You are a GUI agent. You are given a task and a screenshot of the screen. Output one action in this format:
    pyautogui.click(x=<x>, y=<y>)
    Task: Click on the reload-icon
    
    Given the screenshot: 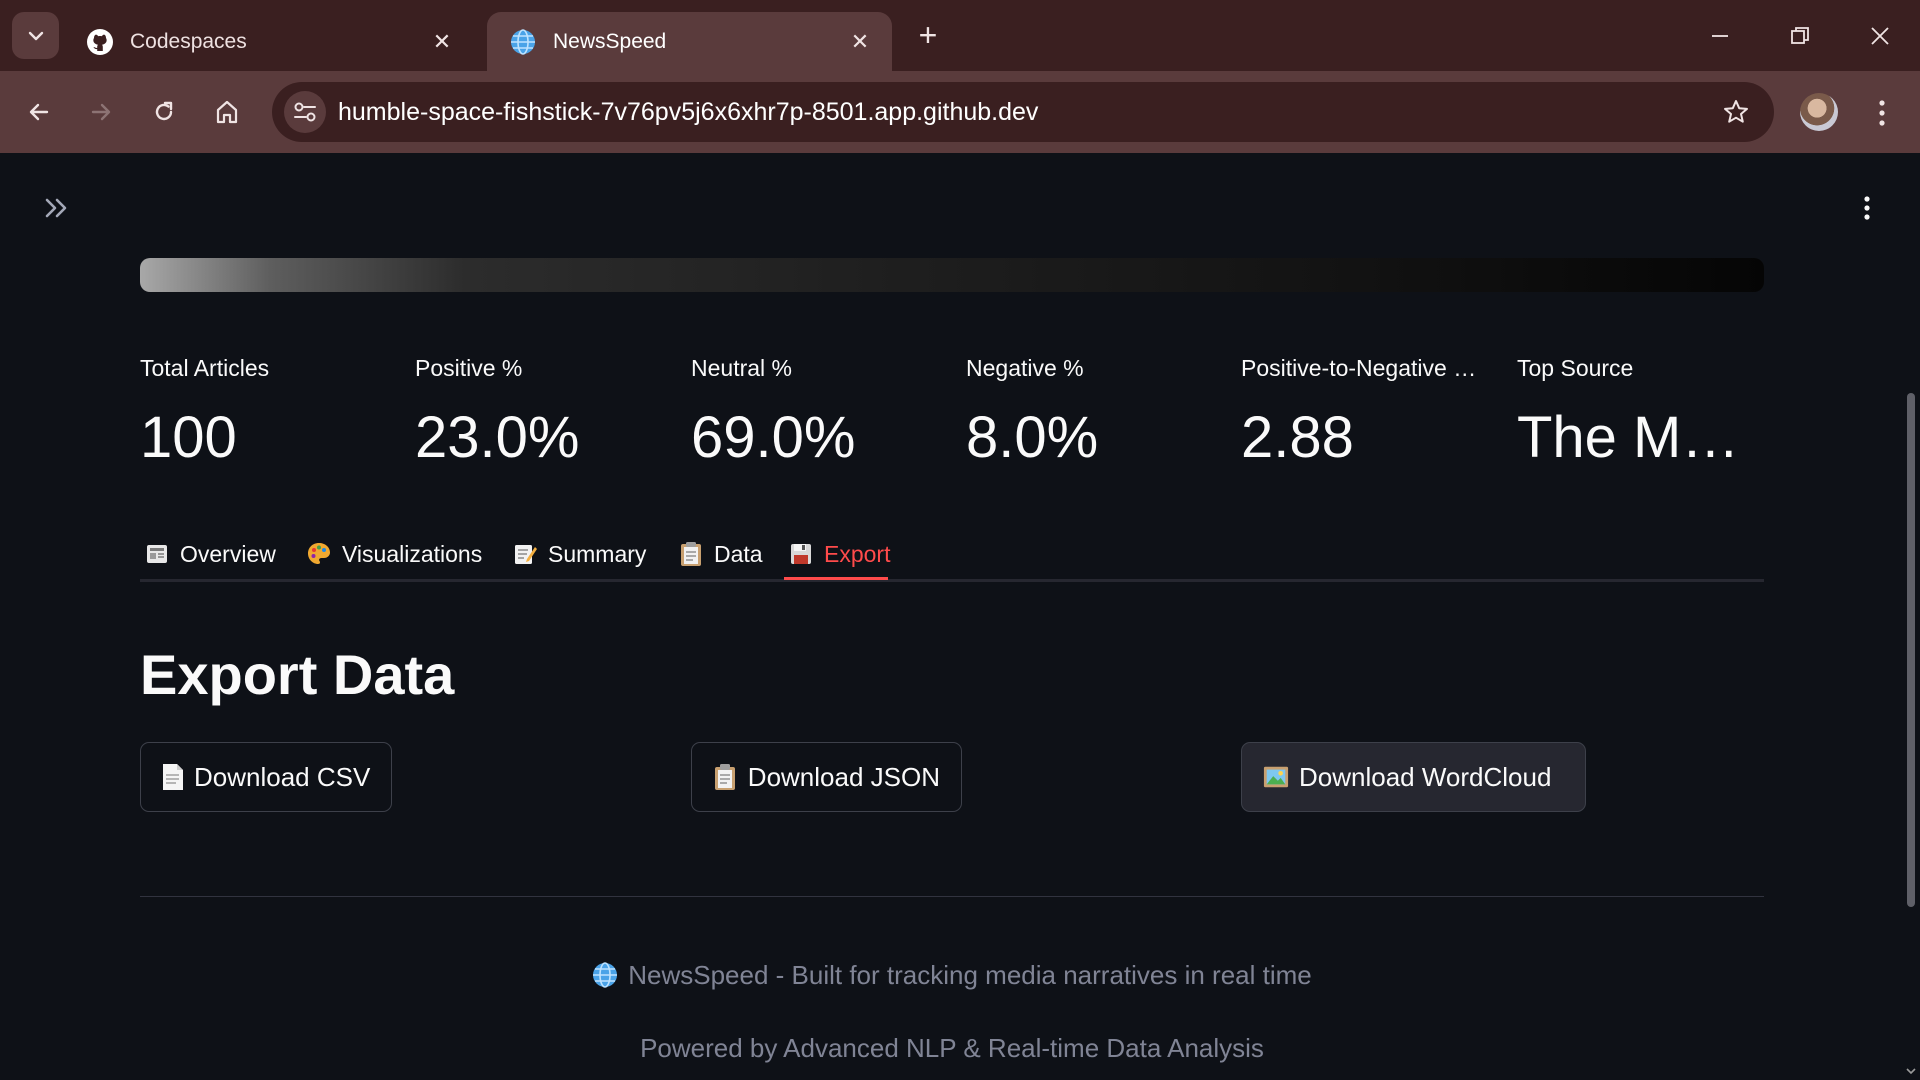 What is the action you would take?
    pyautogui.click(x=164, y=111)
    